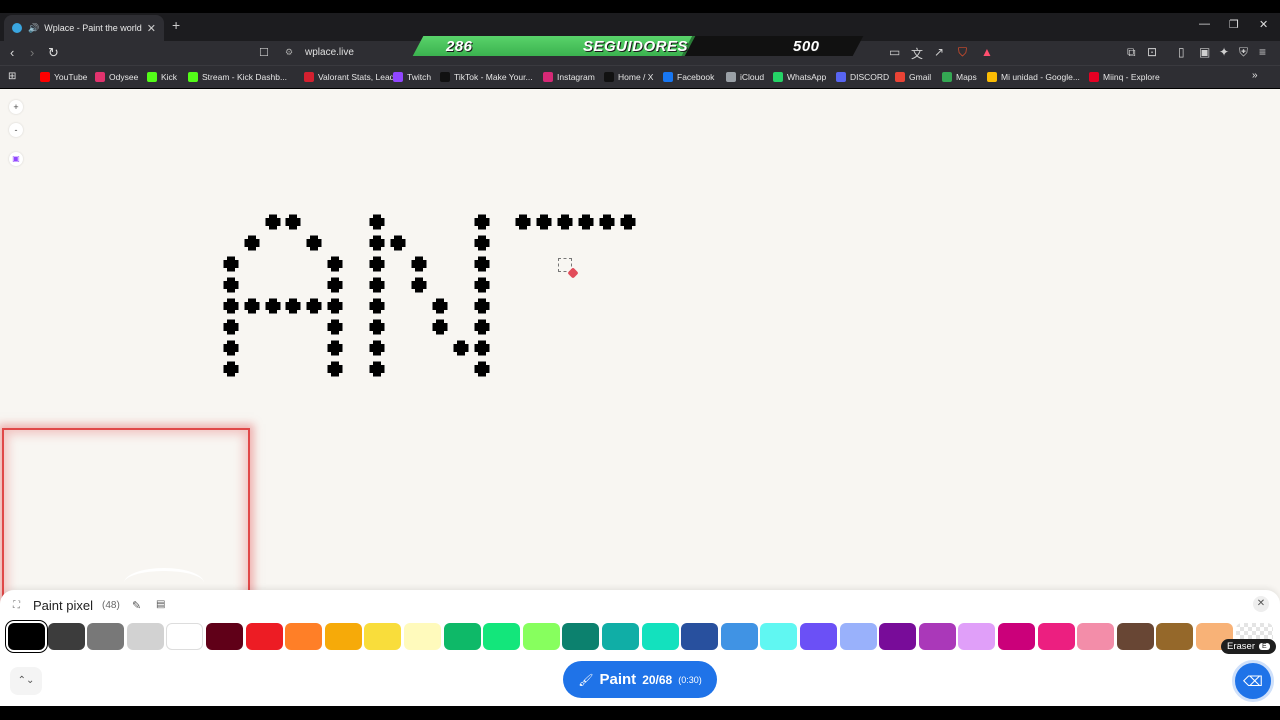  I want to click on vpn-icon: ⛨, so click(1243, 52).